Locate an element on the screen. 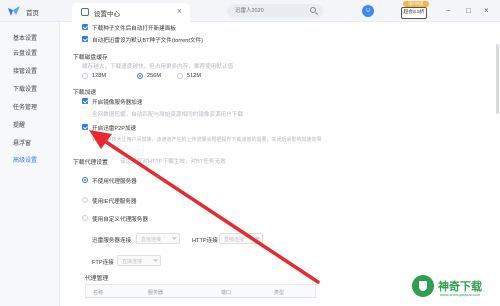  proxy-title: 下载代理设置 is located at coordinates (90, 163).